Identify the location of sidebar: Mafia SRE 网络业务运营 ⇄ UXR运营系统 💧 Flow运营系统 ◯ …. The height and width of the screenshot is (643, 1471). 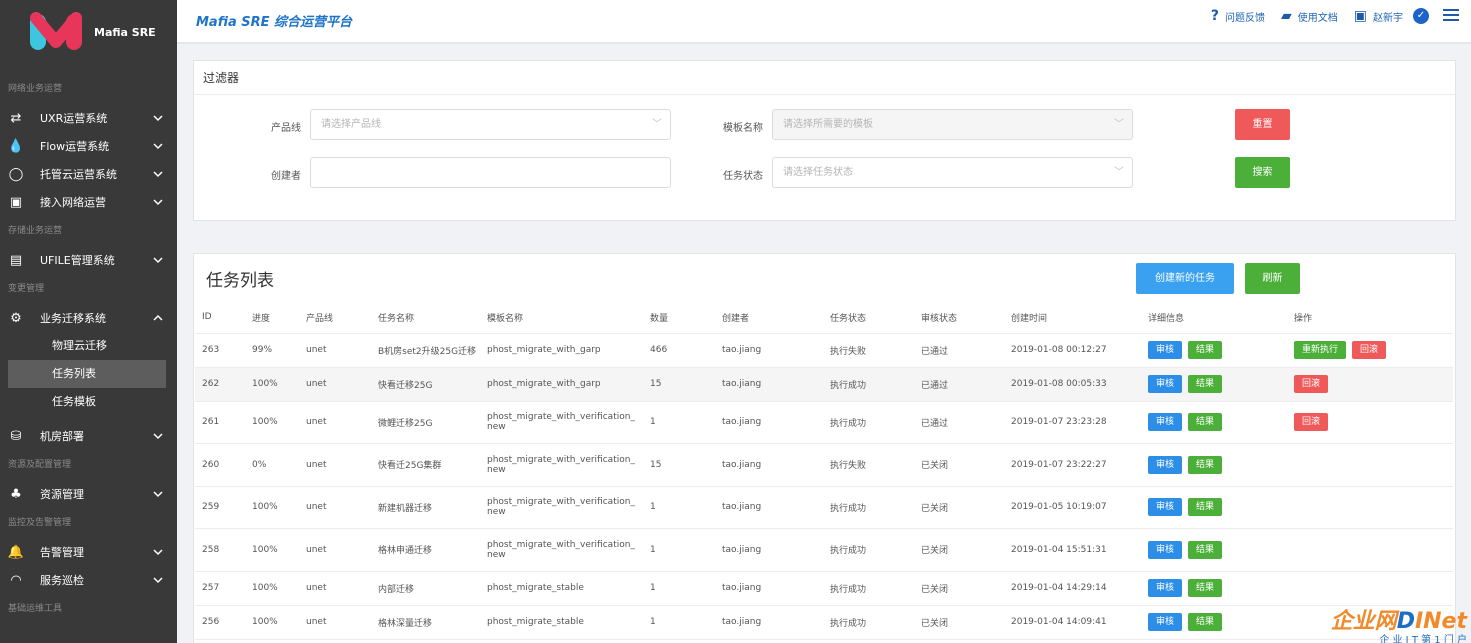
(88, 321).